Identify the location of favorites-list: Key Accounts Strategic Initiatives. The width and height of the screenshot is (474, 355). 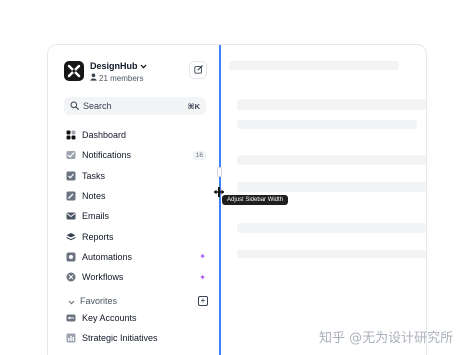
(136, 328).